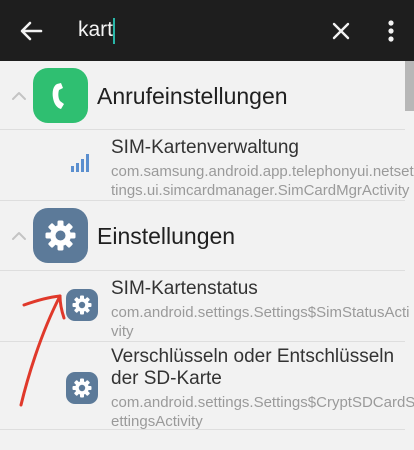  I want to click on signal-bars-icon, so click(80, 163).